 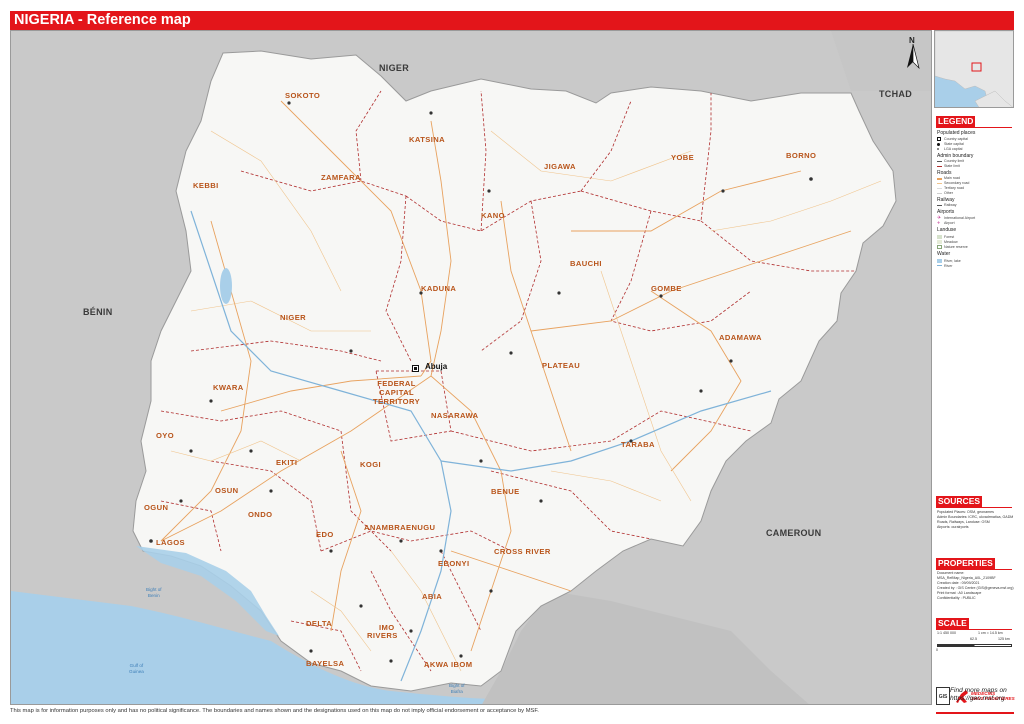 What do you see at coordinates (561, 365) in the screenshot?
I see `state-label-plateau: PLATEAU` at bounding box center [561, 365].